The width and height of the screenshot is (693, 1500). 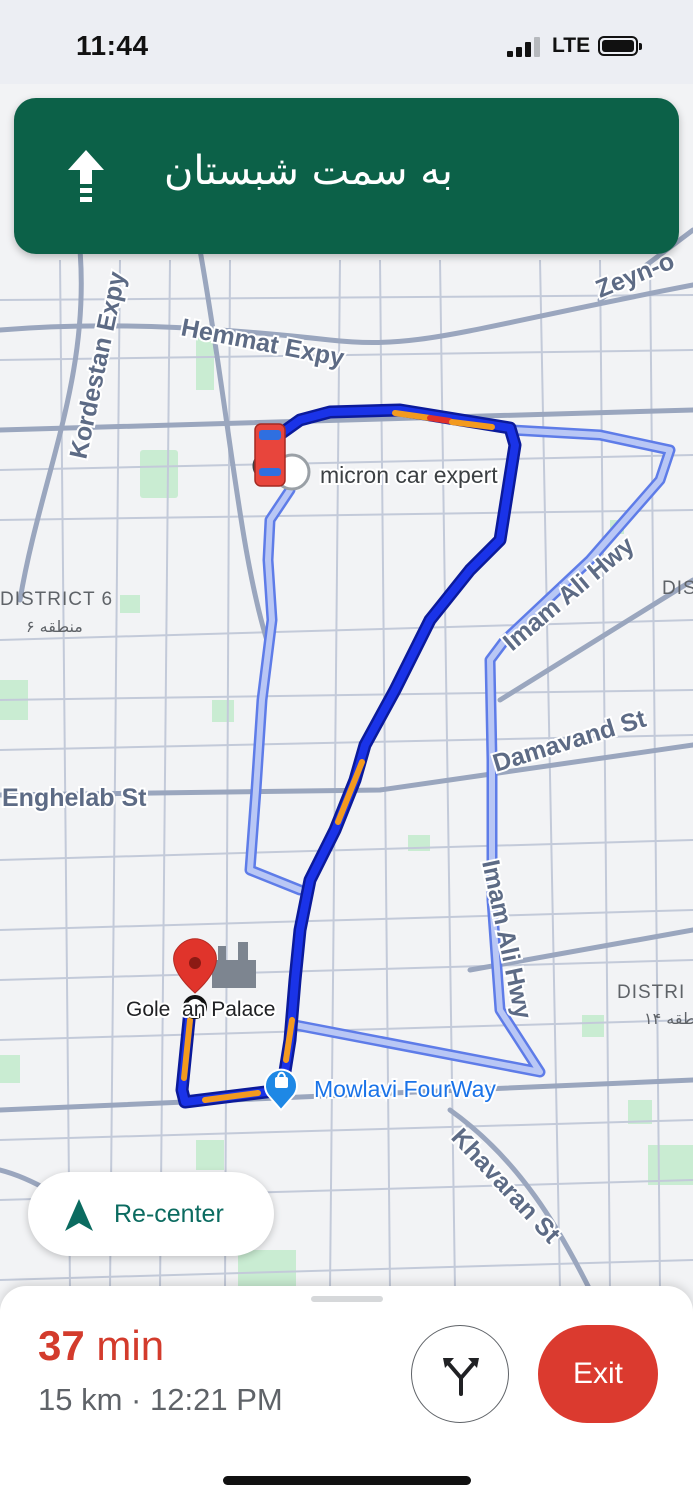 I want to click on trip-distance: 15 km, so click(x=80, y=1399).